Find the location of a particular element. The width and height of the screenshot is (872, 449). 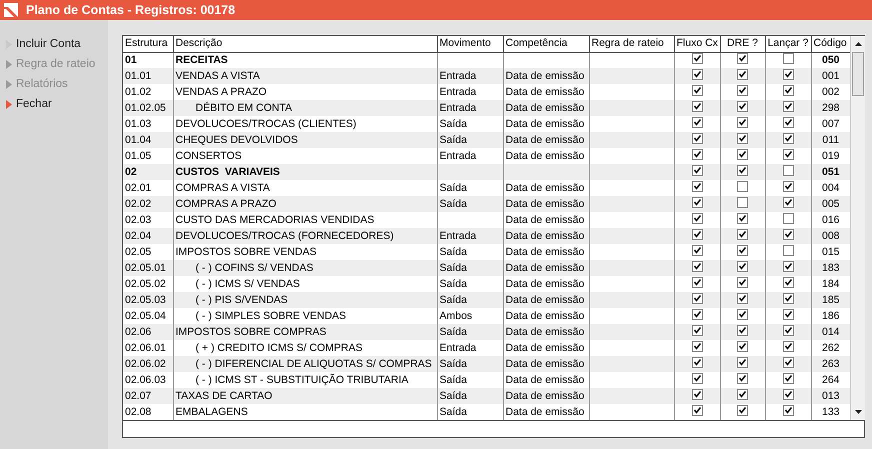

table-cell: 01.02 is located at coordinates (148, 92).